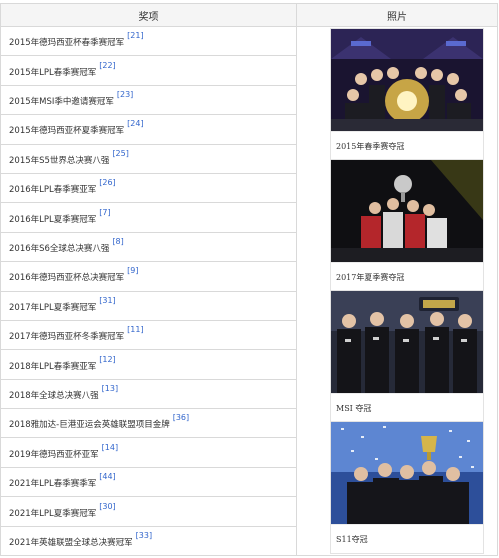  Describe the element at coordinates (107, 359) in the screenshot. I see `reference-link: [12]` at that location.